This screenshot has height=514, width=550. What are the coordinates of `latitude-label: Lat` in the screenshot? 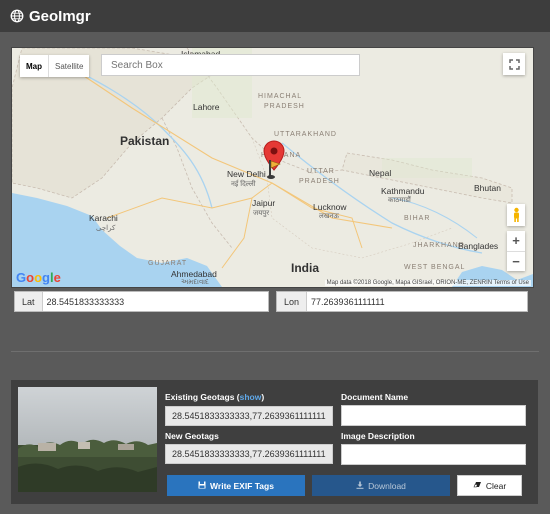 It's located at (29, 301).